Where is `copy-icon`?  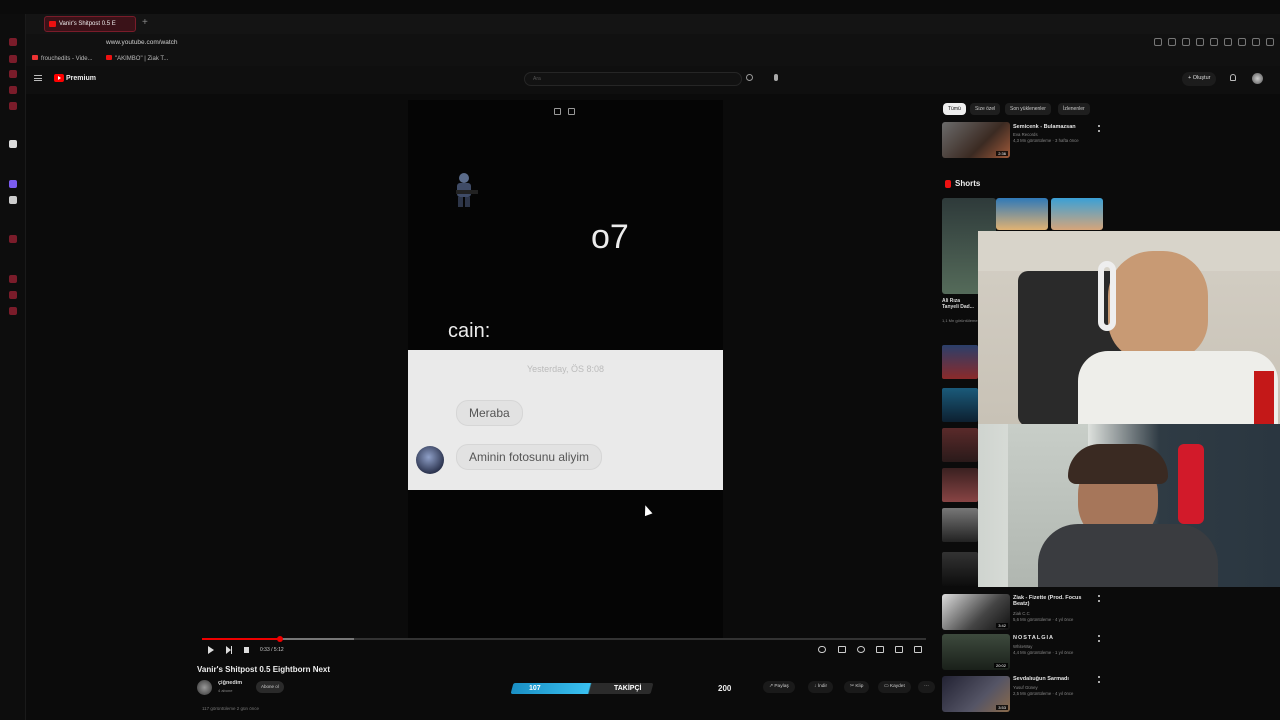 copy-icon is located at coordinates (557, 111).